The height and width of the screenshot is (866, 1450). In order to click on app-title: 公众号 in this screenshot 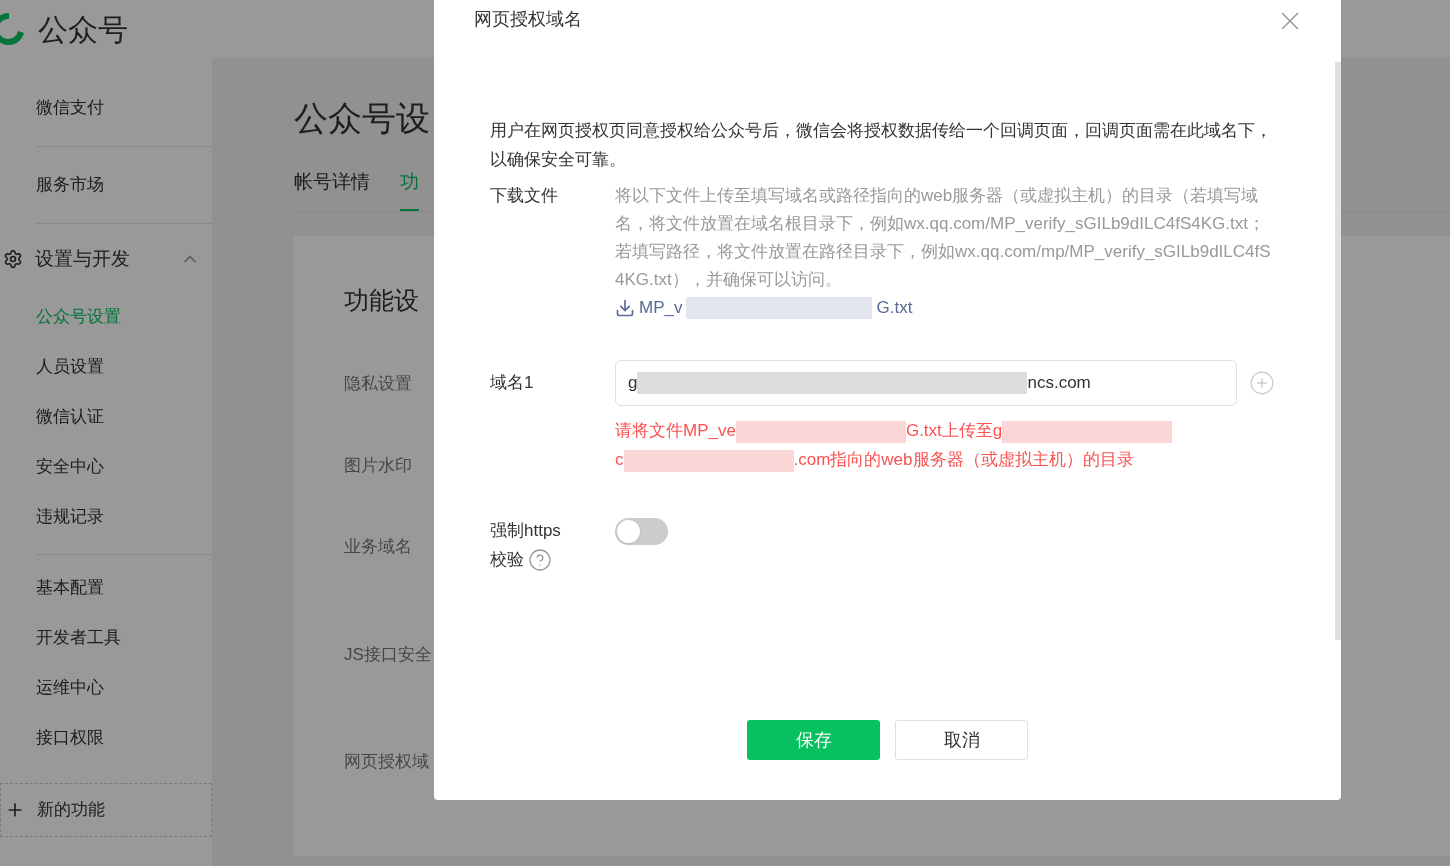, I will do `click(83, 29)`.